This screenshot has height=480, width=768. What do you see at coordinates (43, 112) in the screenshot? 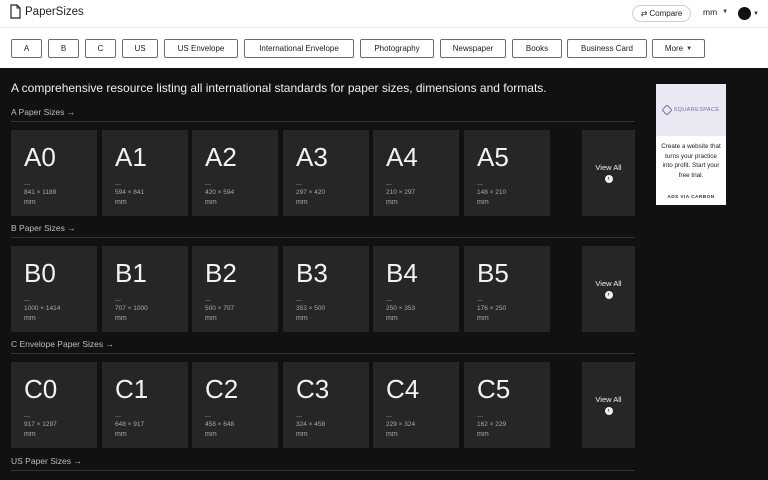
I see `section-title: A Paper Sizes →` at bounding box center [43, 112].